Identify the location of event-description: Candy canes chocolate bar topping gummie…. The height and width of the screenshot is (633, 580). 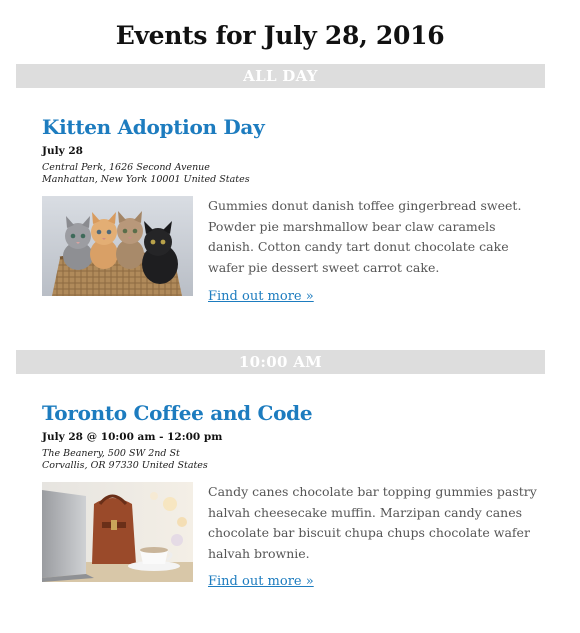
(372, 522).